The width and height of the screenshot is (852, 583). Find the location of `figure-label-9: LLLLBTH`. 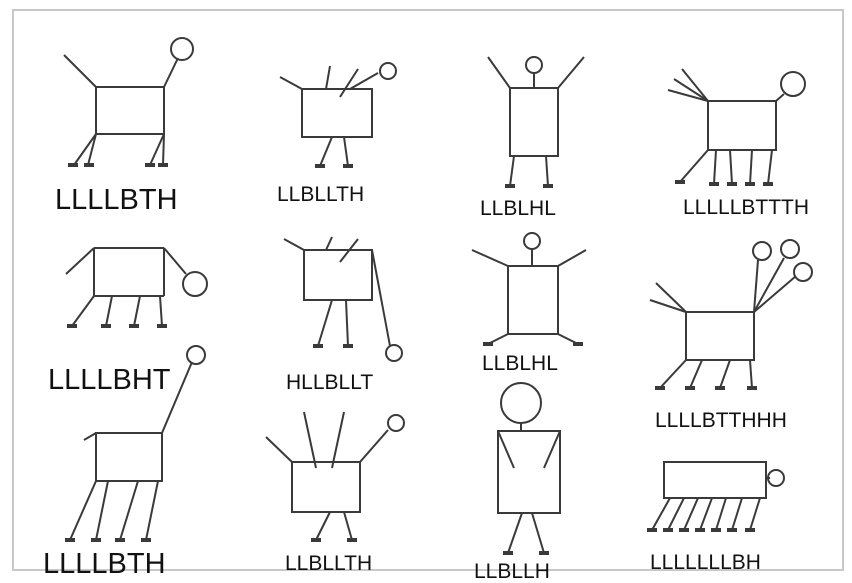

figure-label-9: LLLLBTH is located at coordinates (104, 564).